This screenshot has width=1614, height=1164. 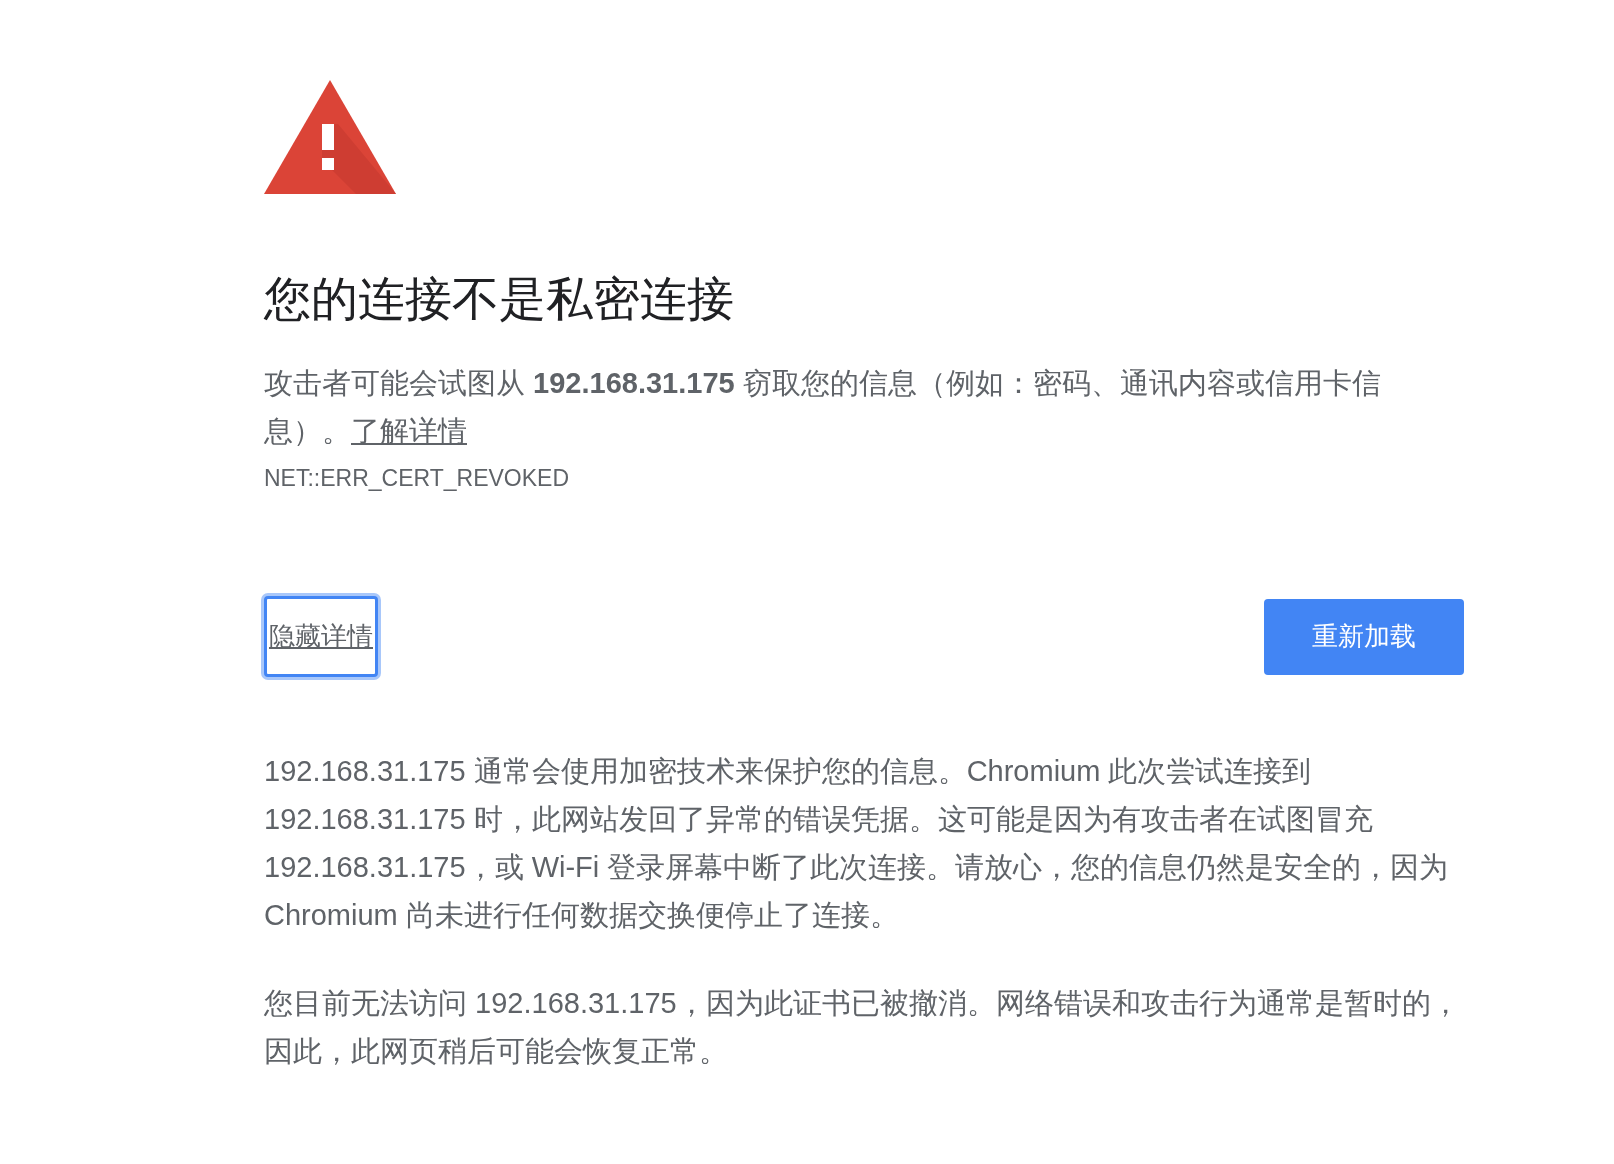 What do you see at coordinates (857, 844) in the screenshot?
I see `details-paragraph: 192.168.31.175 通常会使用加密技术来保护您的信息。Chromium 此次尝试连接到 192.168.31.175 时，此网站发回了异常的错误凭据。这可能是因为有攻击者在试图冒充 192.168.31.175，或 Wi-Fi 登录屏幕中断了此次连接。请放心，您的信息仍然是安全的，因为 Chromium 尚未进行任何数据交换便停止了连接。` at bounding box center [857, 844].